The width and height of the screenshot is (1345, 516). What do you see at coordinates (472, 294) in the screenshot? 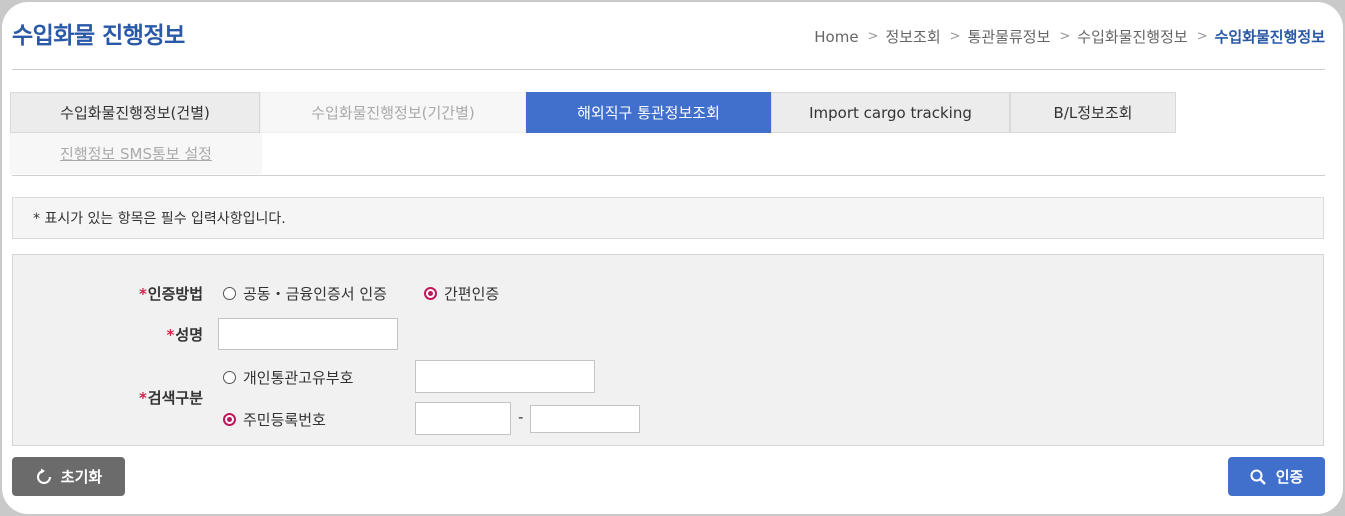
I see `auth-option-simple-label: 간편인증` at bounding box center [472, 294].